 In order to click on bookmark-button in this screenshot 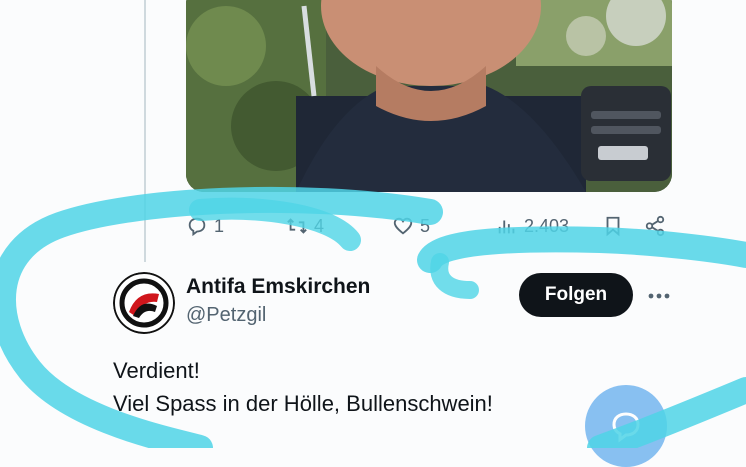, I will do `click(613, 226)`.